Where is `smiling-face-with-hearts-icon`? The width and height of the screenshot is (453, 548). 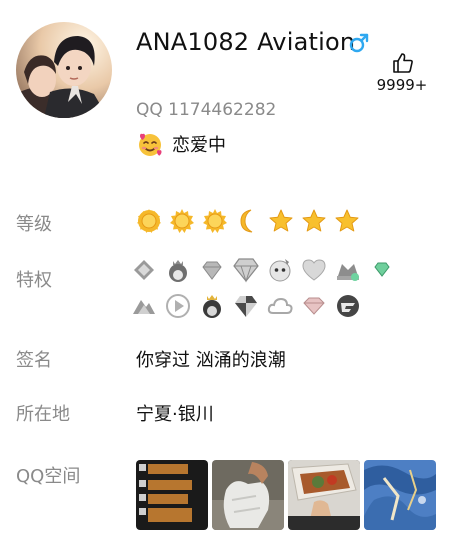 smiling-face-with-hearts-icon is located at coordinates (150, 144).